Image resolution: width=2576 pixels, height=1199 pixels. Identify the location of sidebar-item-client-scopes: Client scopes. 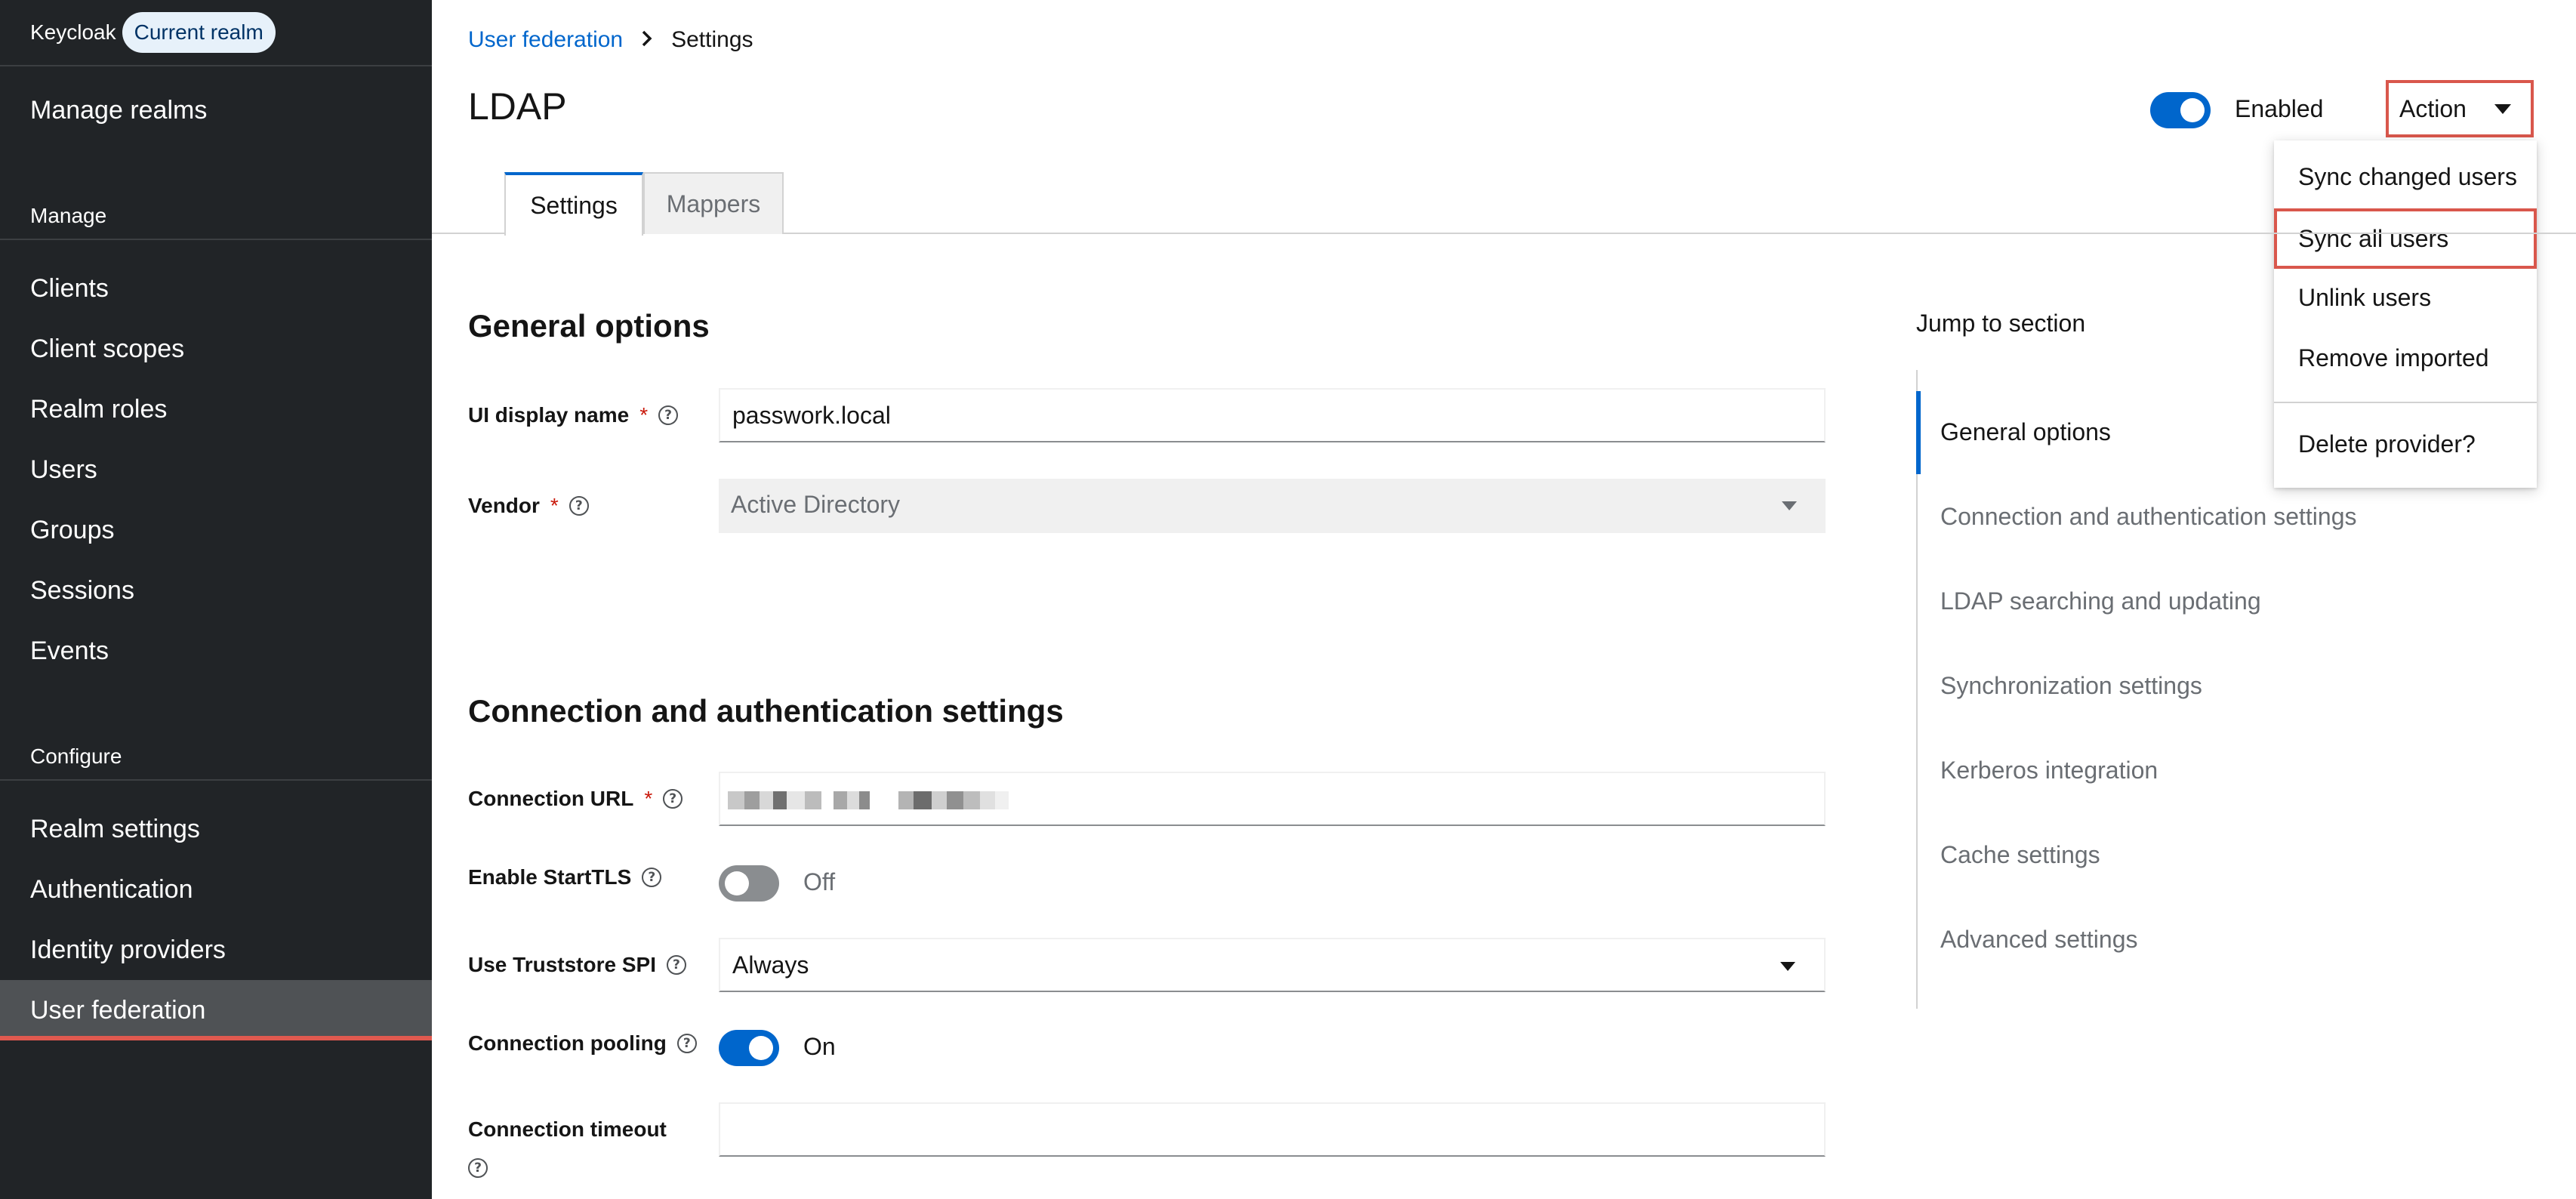
(216, 349).